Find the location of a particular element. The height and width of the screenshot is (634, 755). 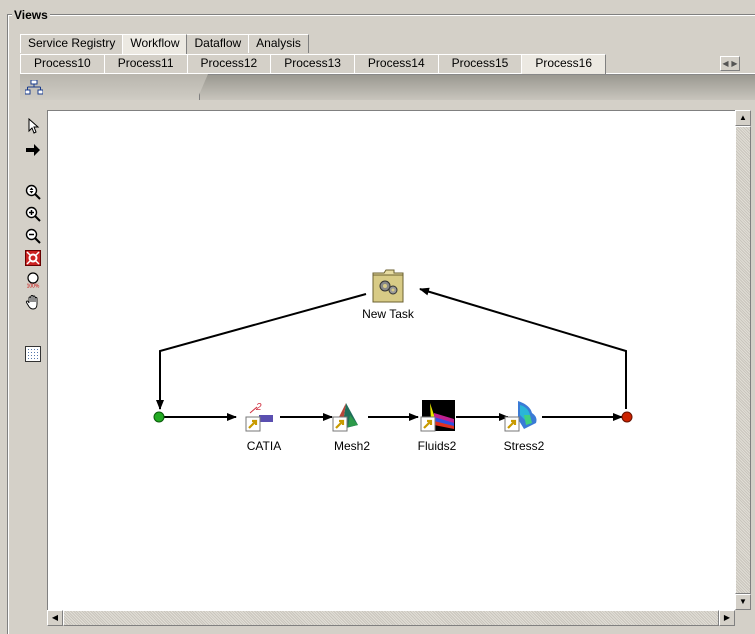

tab-process14: Process14 is located at coordinates (396, 63).